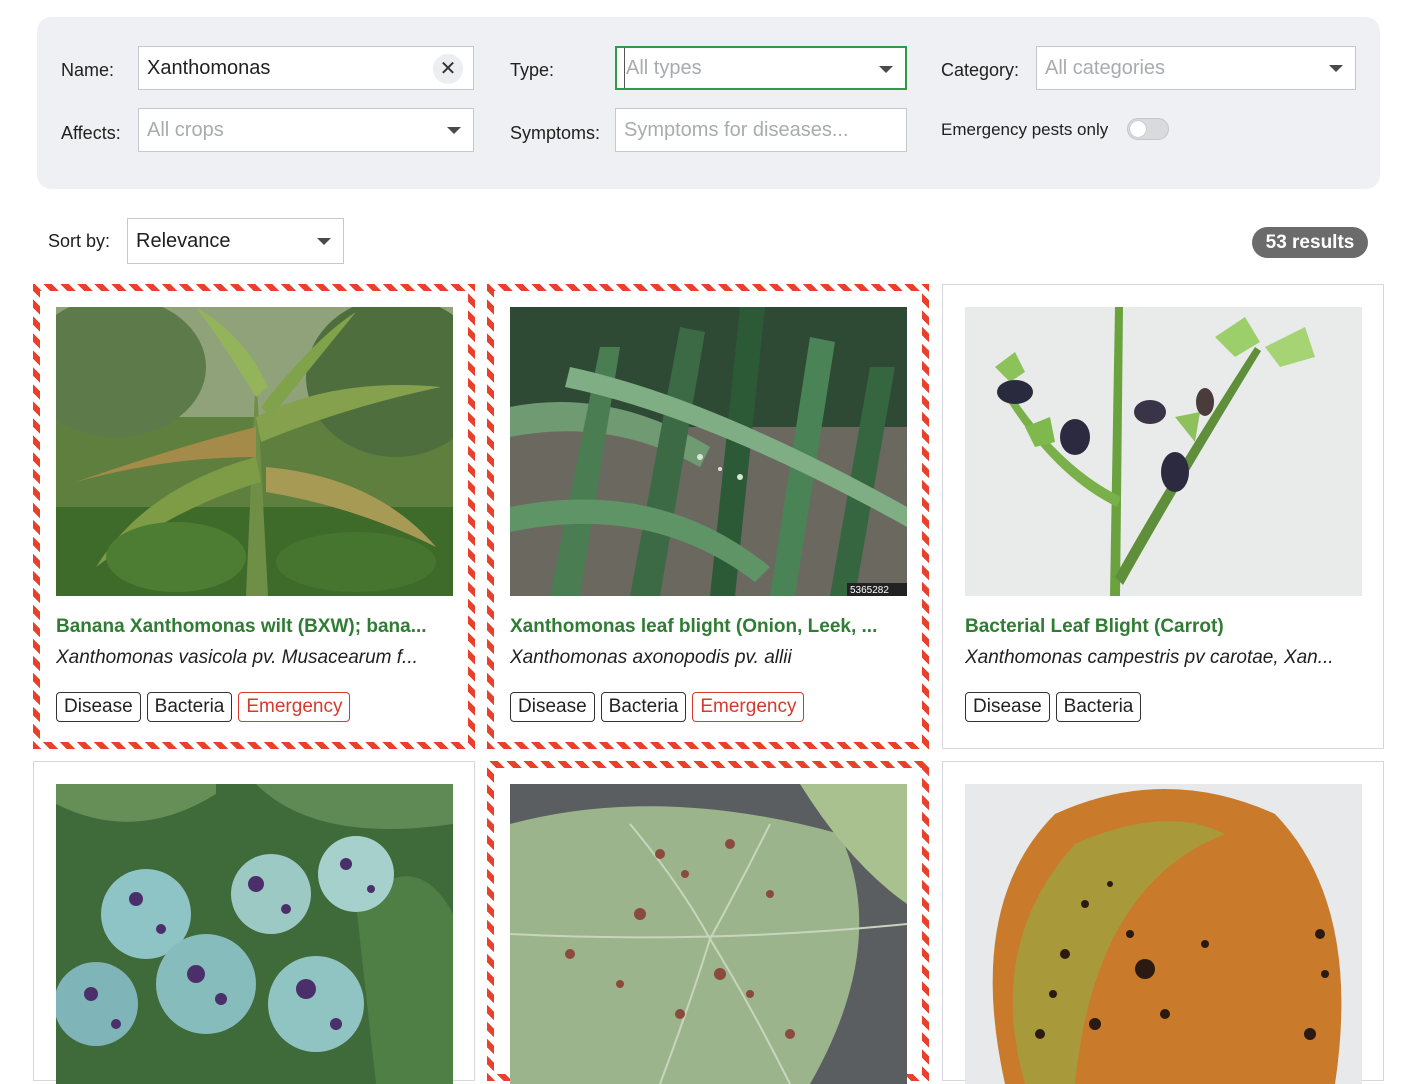 The height and width of the screenshot is (1084, 1412). I want to click on sort-label: Sort by:, so click(79, 241).